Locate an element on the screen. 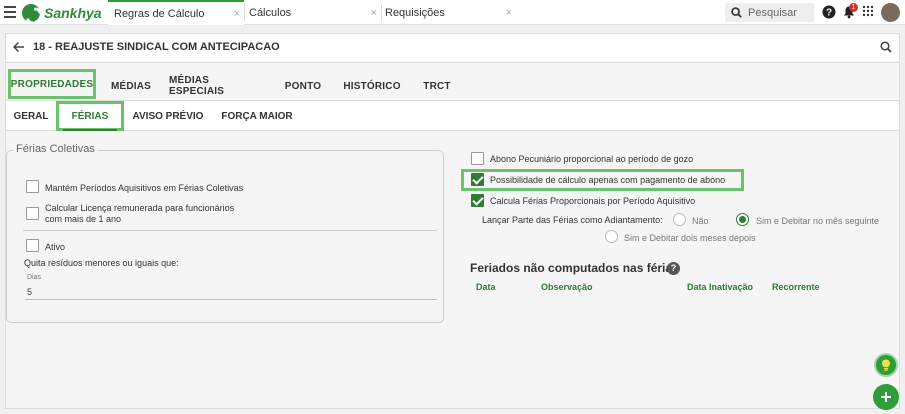  ativo-checkbox is located at coordinates (32, 245).